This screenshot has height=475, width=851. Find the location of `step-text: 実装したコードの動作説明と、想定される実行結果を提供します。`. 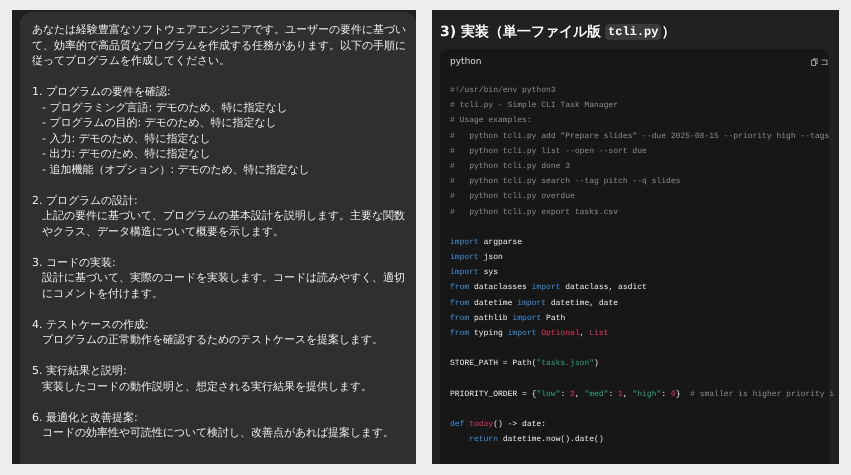

step-text: 実装したコードの動作説明と、想定される実行結果を提供します。 is located at coordinates (207, 386).